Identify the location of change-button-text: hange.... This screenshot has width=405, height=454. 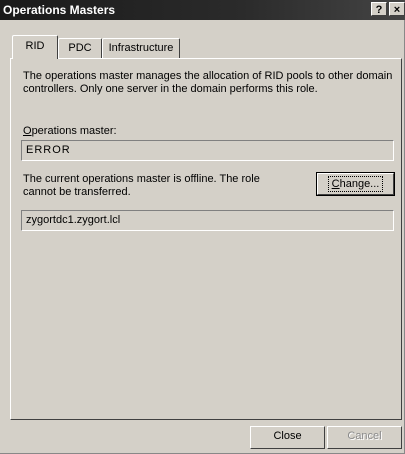
(359, 184).